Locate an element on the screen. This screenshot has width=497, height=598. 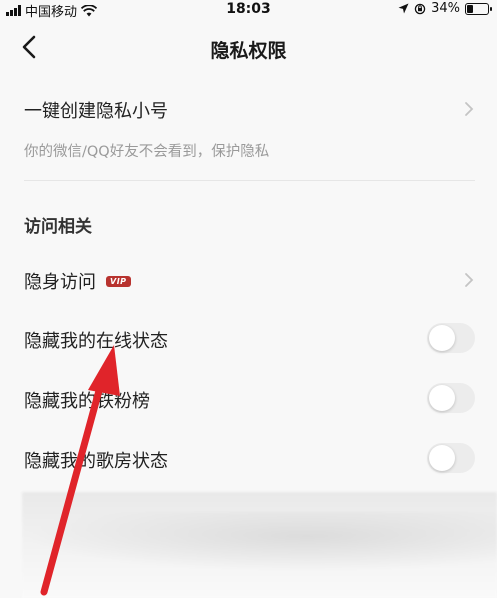
hide-karaoke-room-status-row: 隐藏我的歌房状态 is located at coordinates (249, 458).